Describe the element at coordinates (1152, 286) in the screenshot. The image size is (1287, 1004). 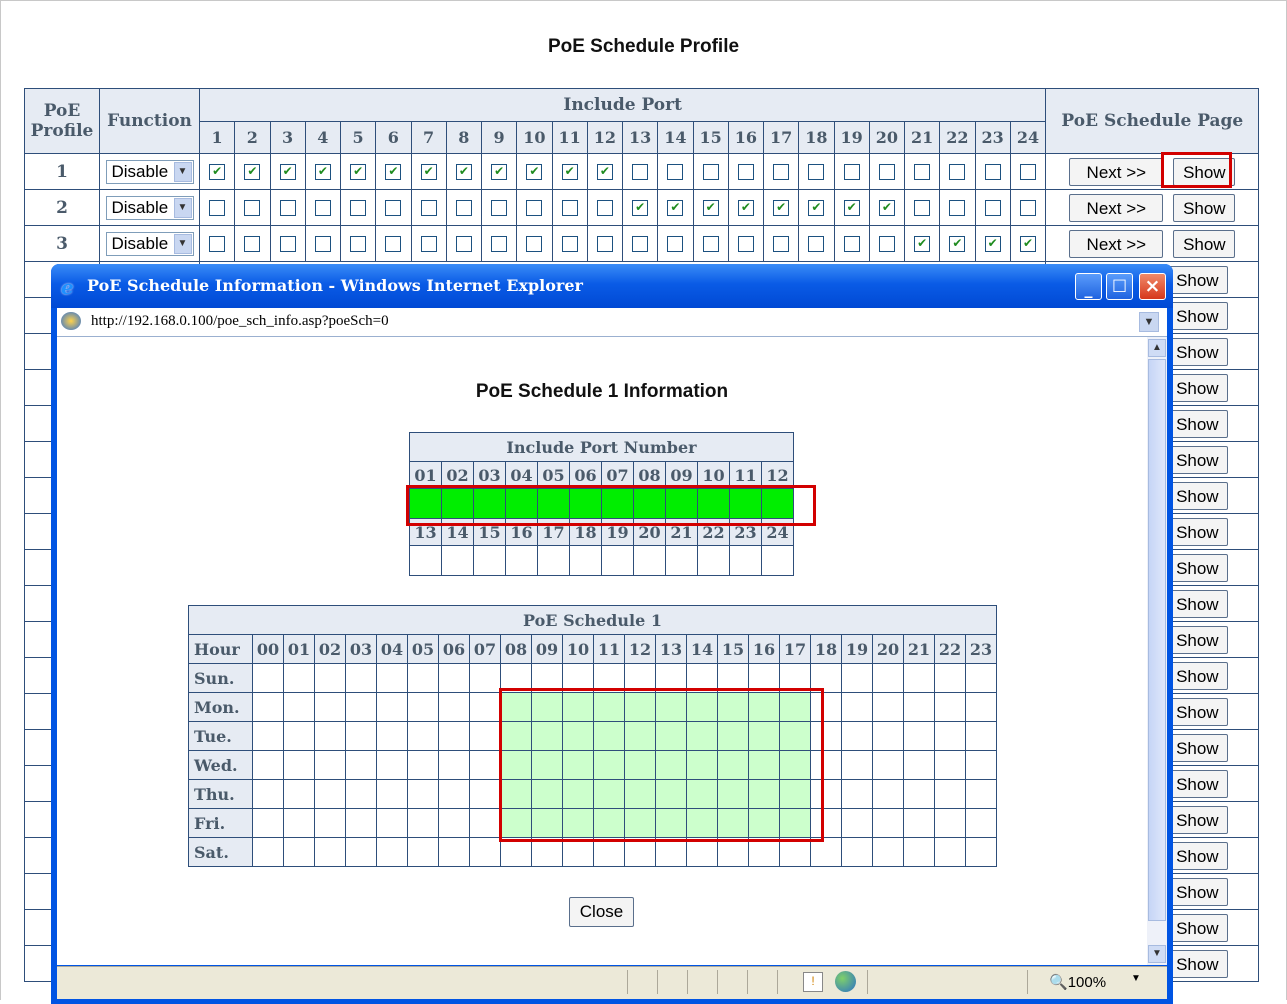
I see `close-window-button: ×` at that location.